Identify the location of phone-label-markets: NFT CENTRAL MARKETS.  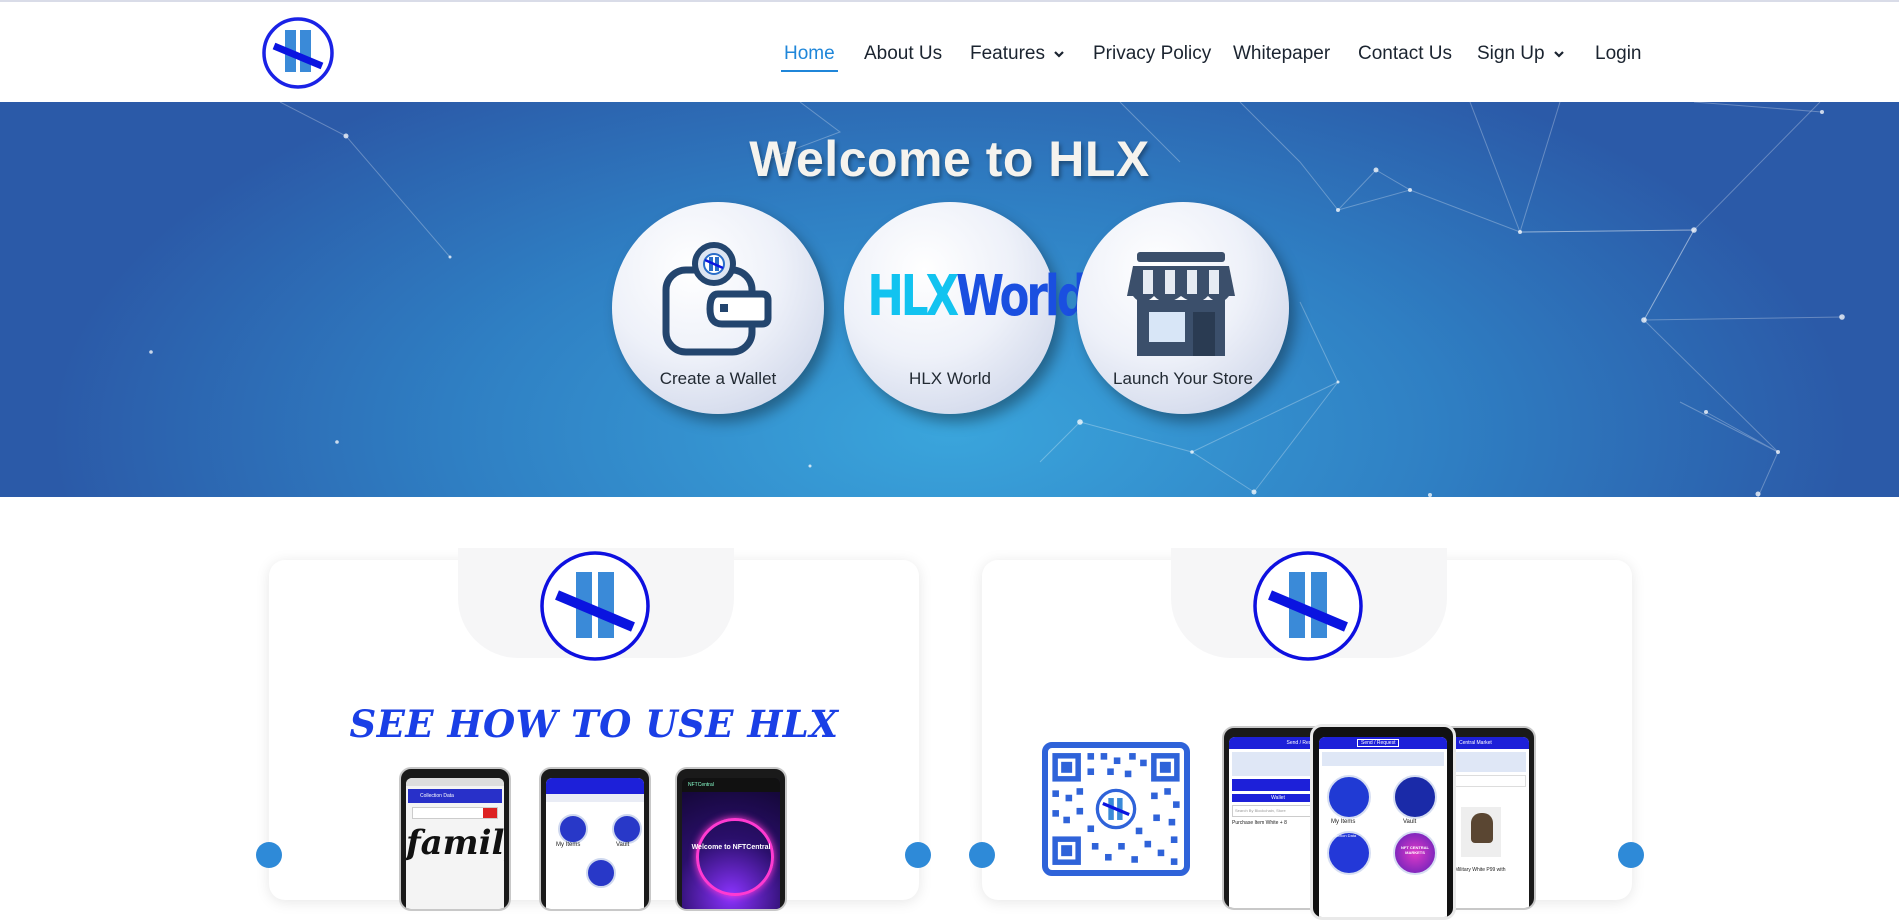
(1415, 850).